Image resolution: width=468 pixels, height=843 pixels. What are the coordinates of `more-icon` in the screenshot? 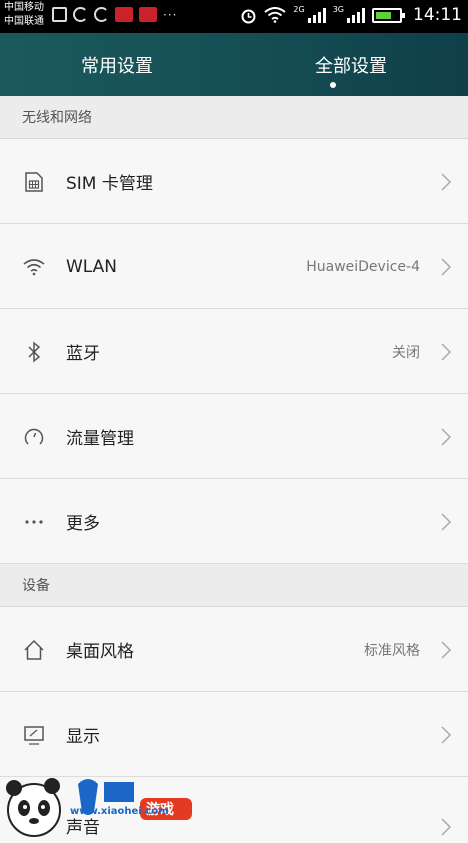 It's located at (34, 522).